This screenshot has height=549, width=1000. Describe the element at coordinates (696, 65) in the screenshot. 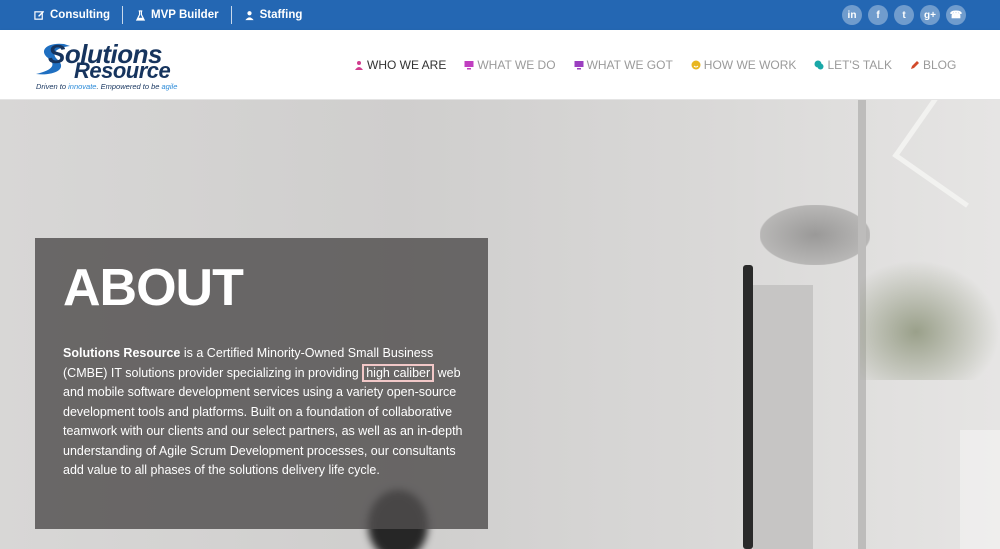

I see `smile-icon` at that location.